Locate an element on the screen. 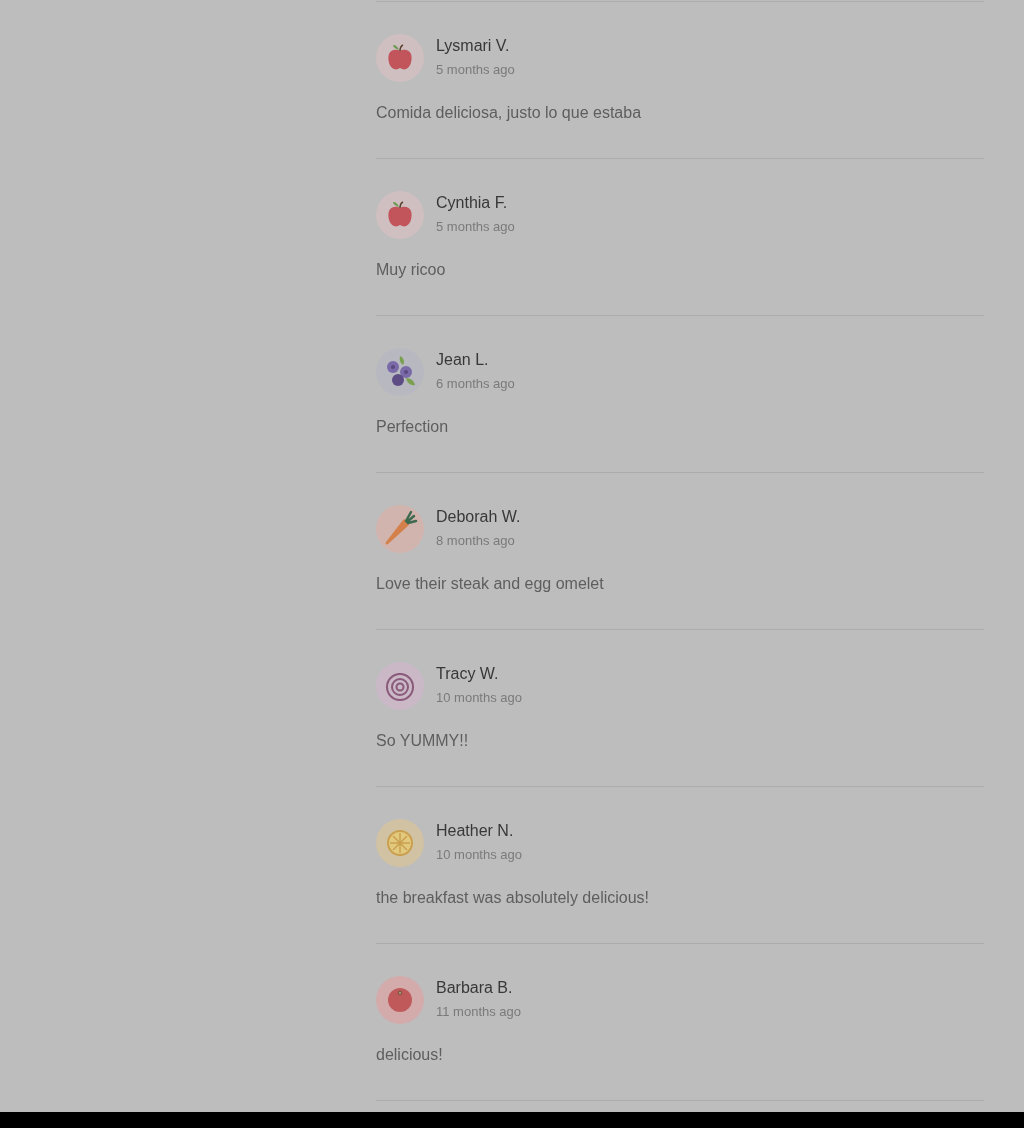 Image resolution: width=1024 pixels, height=1128 pixels. review-text: Comida deliciosa, justo lo que estaba is located at coordinates (509, 113).